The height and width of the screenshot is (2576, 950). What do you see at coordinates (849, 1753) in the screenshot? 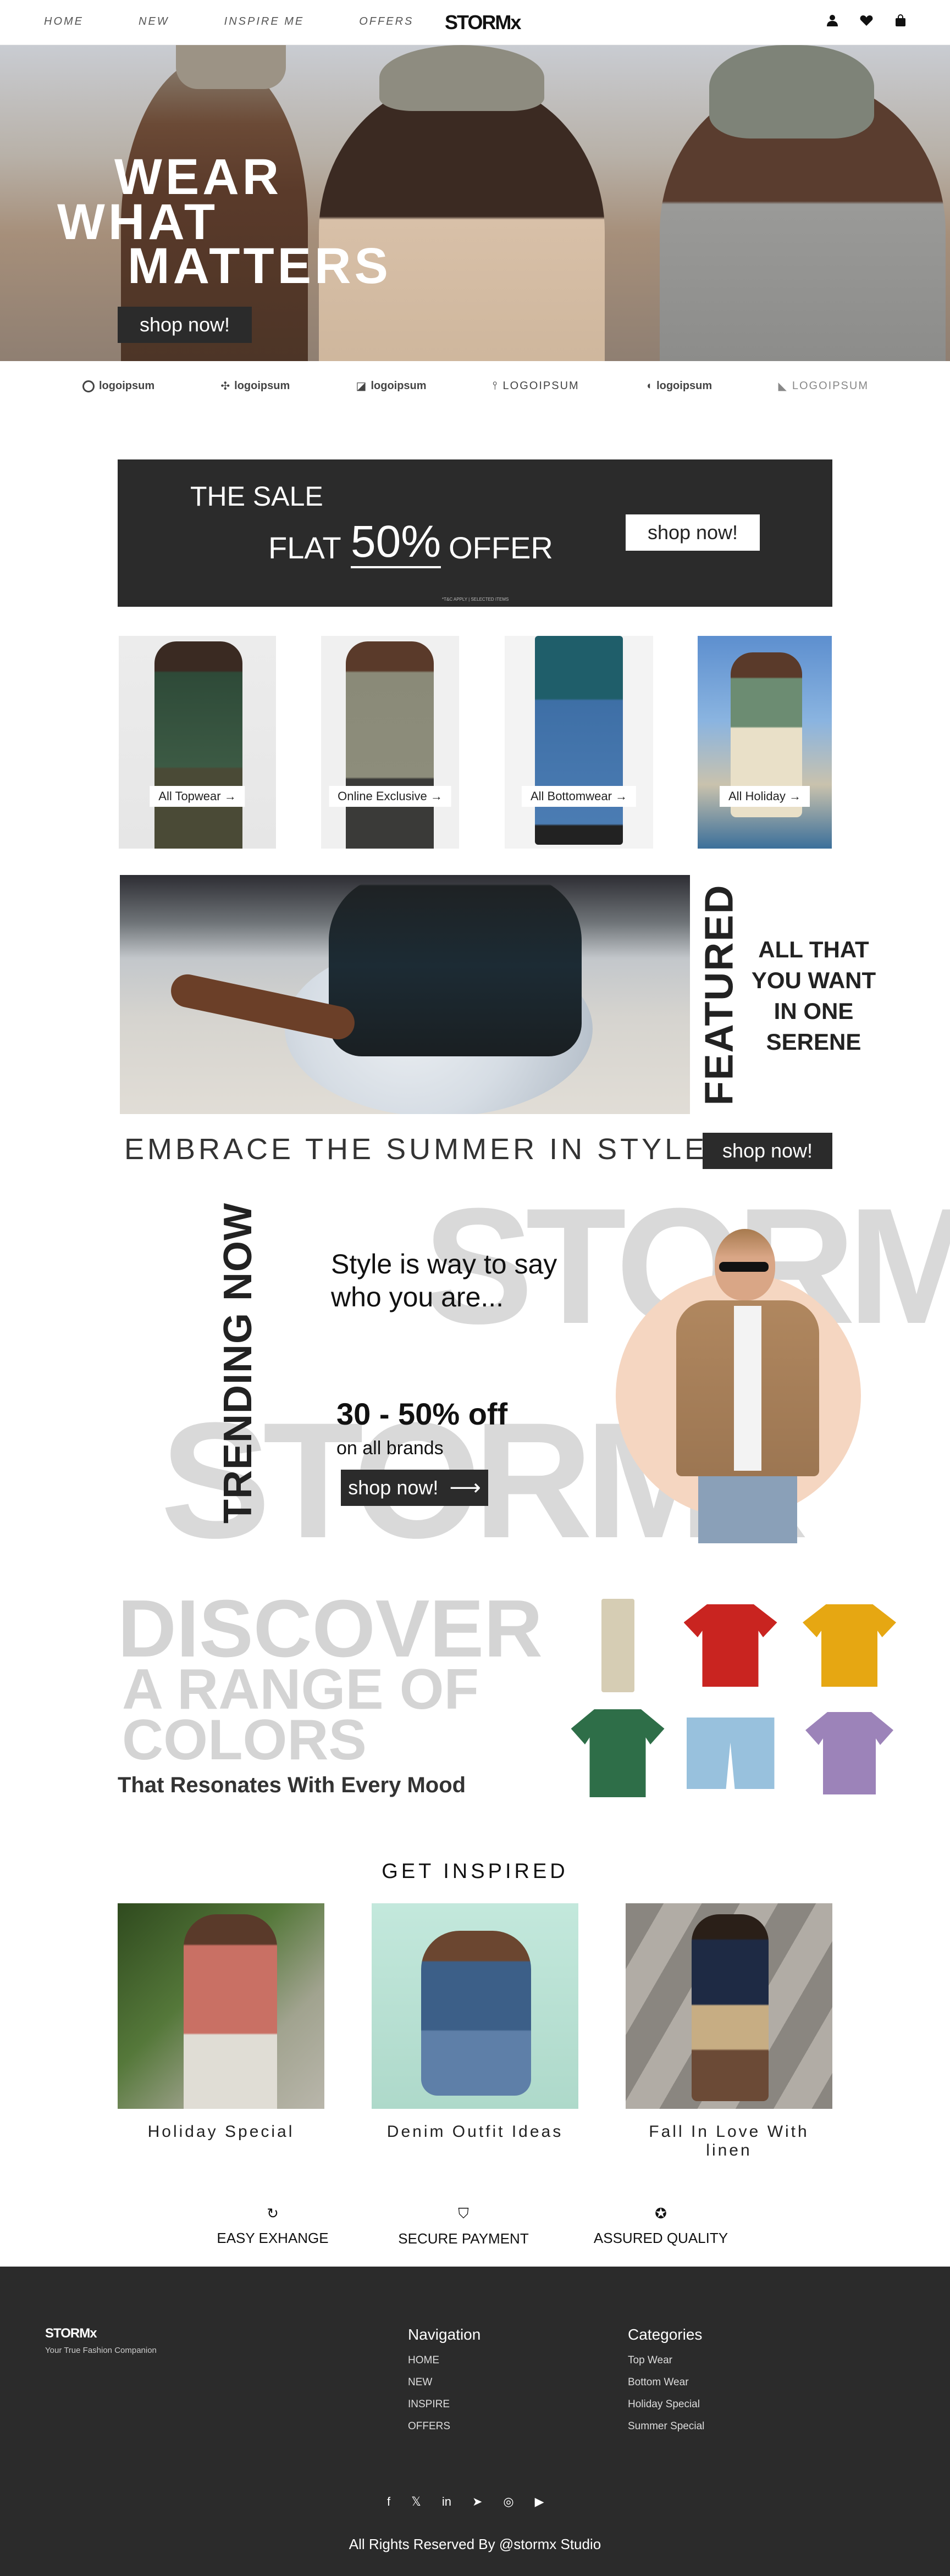
I see `color-swatch-purple` at bounding box center [849, 1753].